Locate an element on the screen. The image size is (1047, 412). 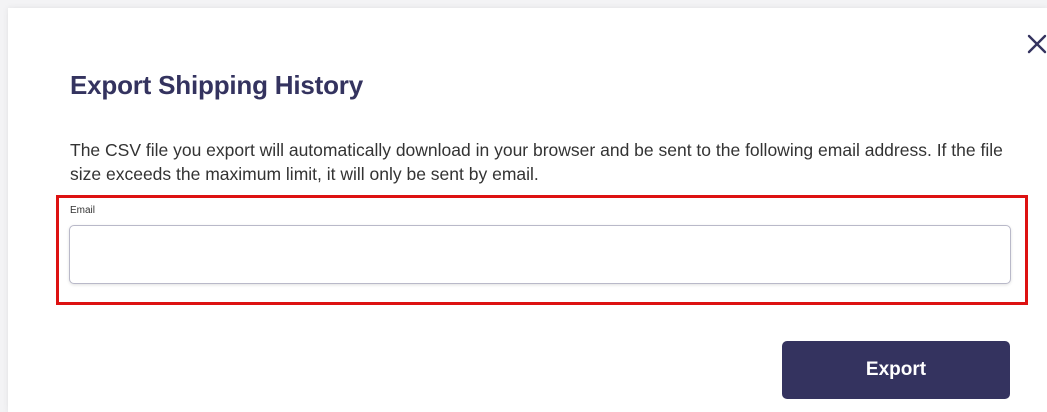
email-label: Email is located at coordinates (83, 210).